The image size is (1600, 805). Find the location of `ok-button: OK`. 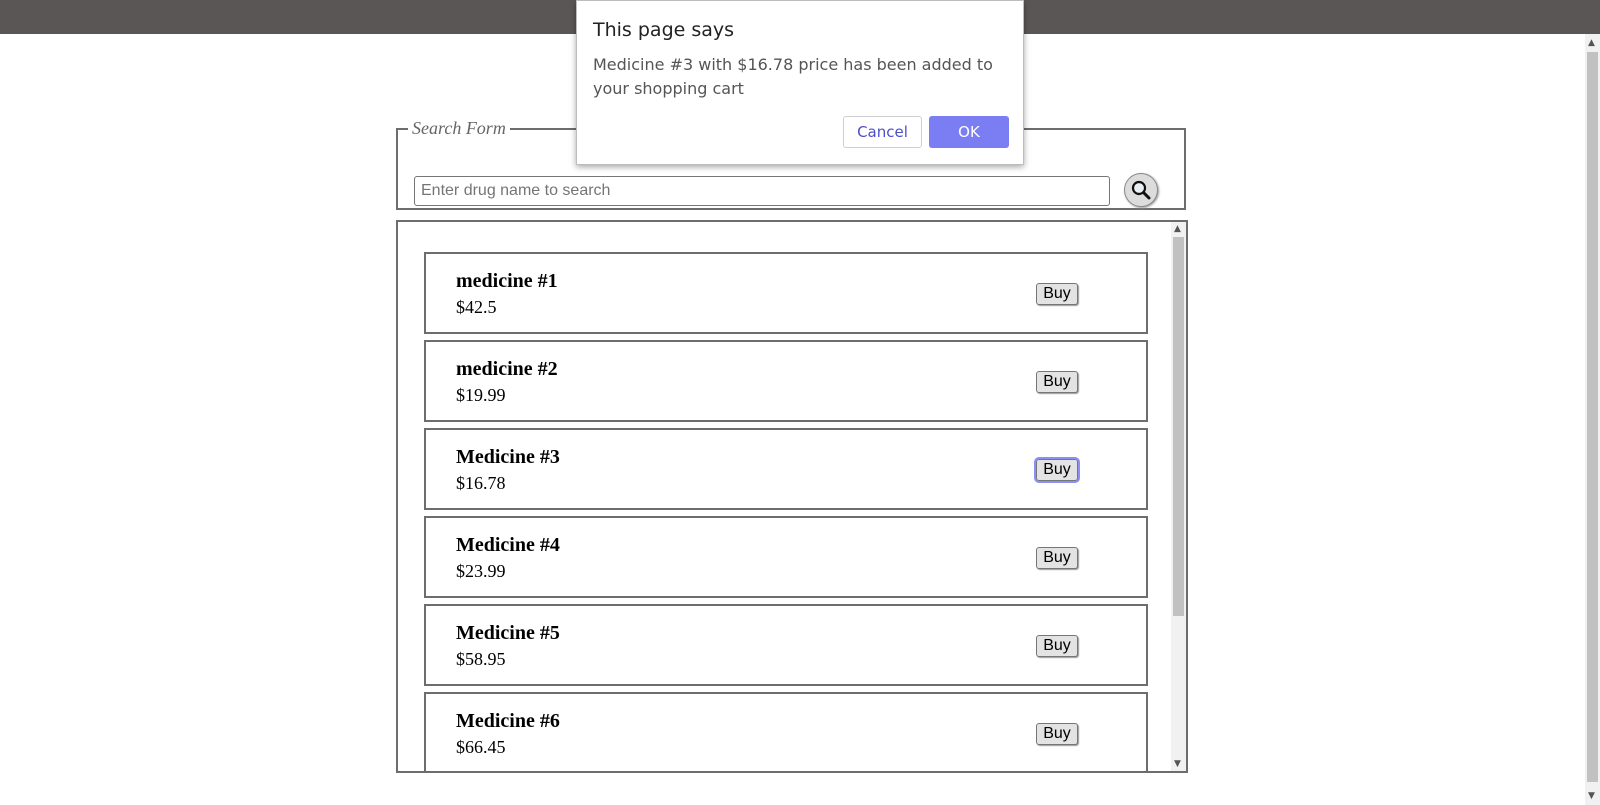

ok-button: OK is located at coordinates (969, 132).